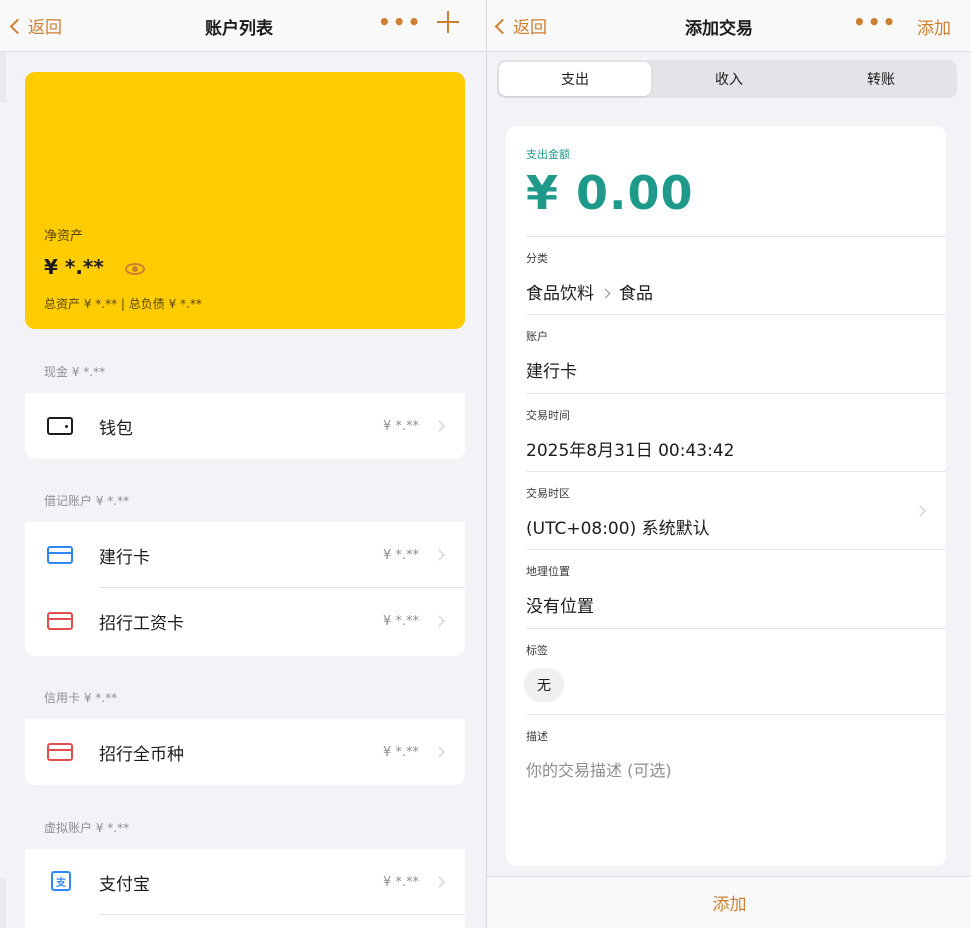  I want to click on net-asset-value: ¥ *.**, so click(74, 267).